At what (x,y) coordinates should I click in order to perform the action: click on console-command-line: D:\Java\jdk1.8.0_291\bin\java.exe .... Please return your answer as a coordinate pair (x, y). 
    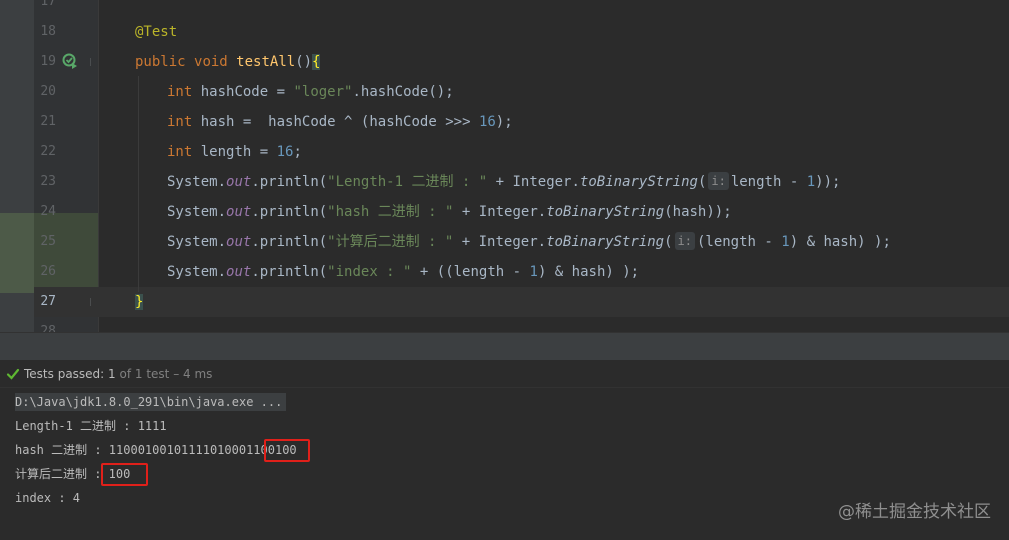
    Looking at the image, I should click on (151, 402).